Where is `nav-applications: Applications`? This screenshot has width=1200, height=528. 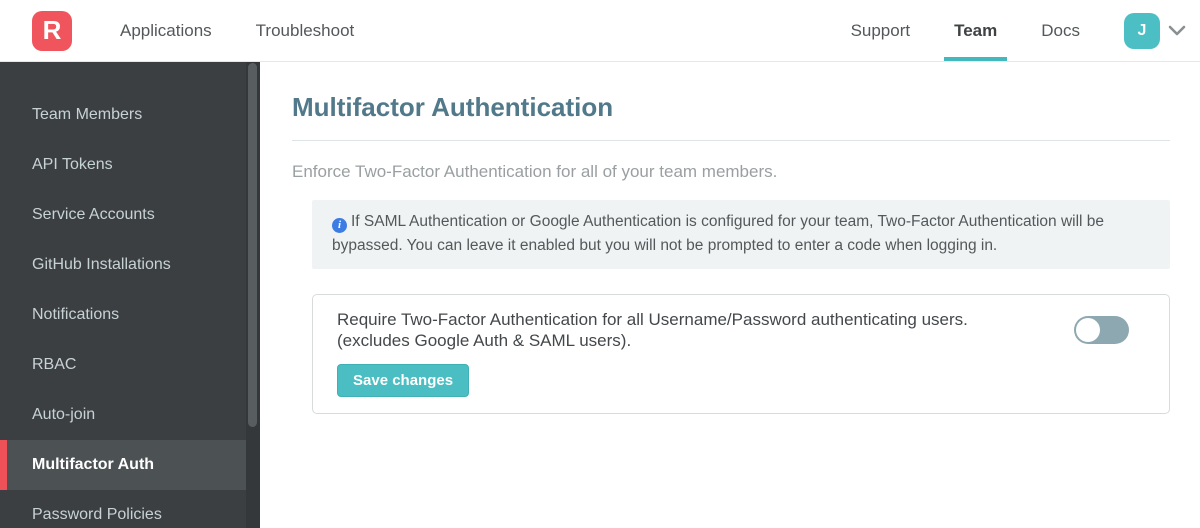 nav-applications: Applications is located at coordinates (166, 30).